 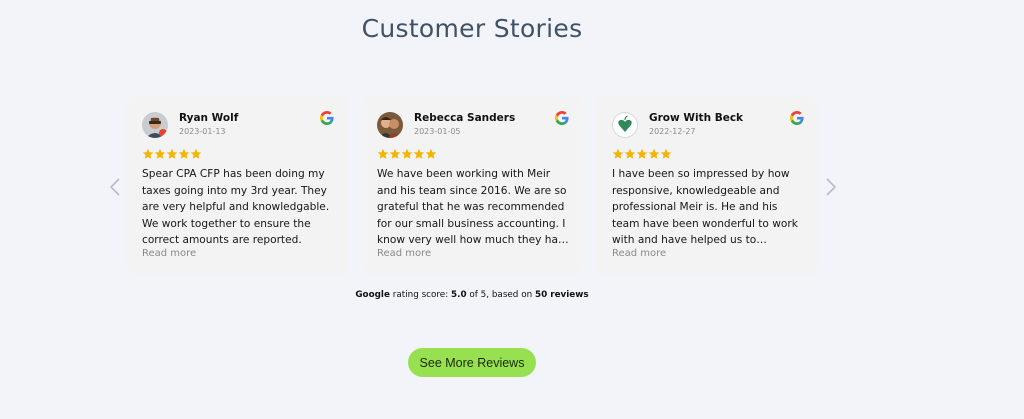 I want to click on chevron-left-icon, so click(x=115, y=187).